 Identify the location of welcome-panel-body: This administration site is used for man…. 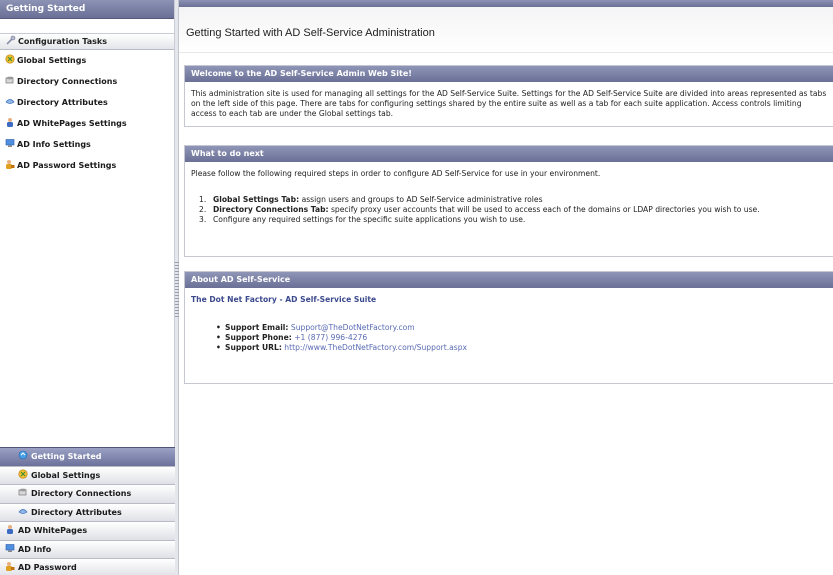
(509, 104).